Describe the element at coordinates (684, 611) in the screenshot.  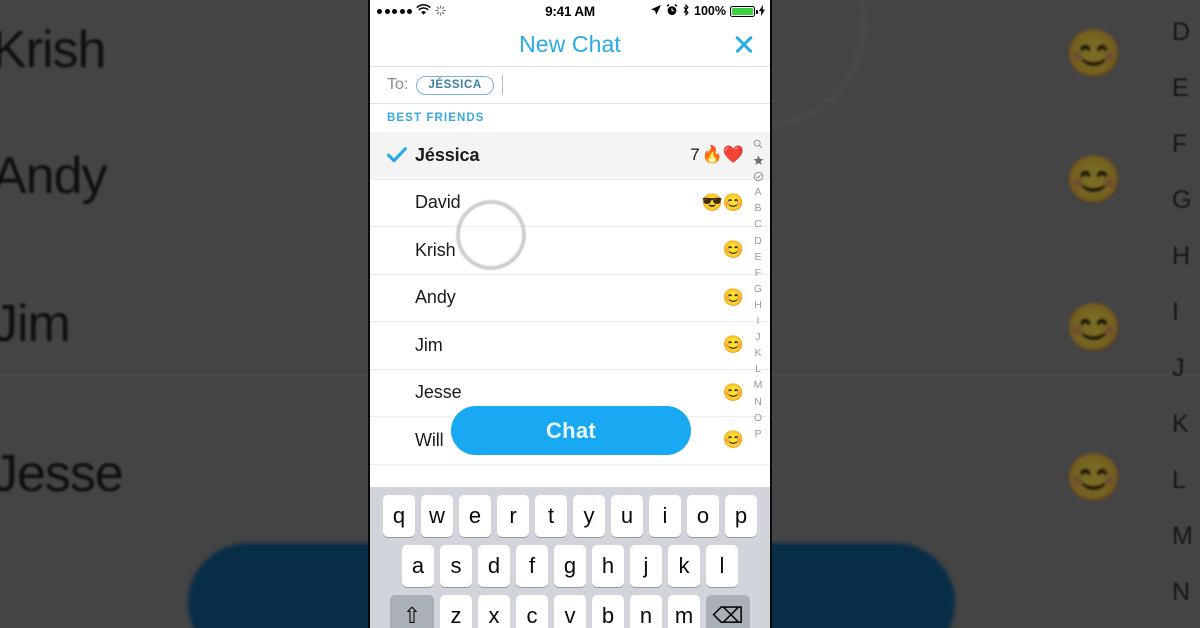
I see `key-m: m` at that location.